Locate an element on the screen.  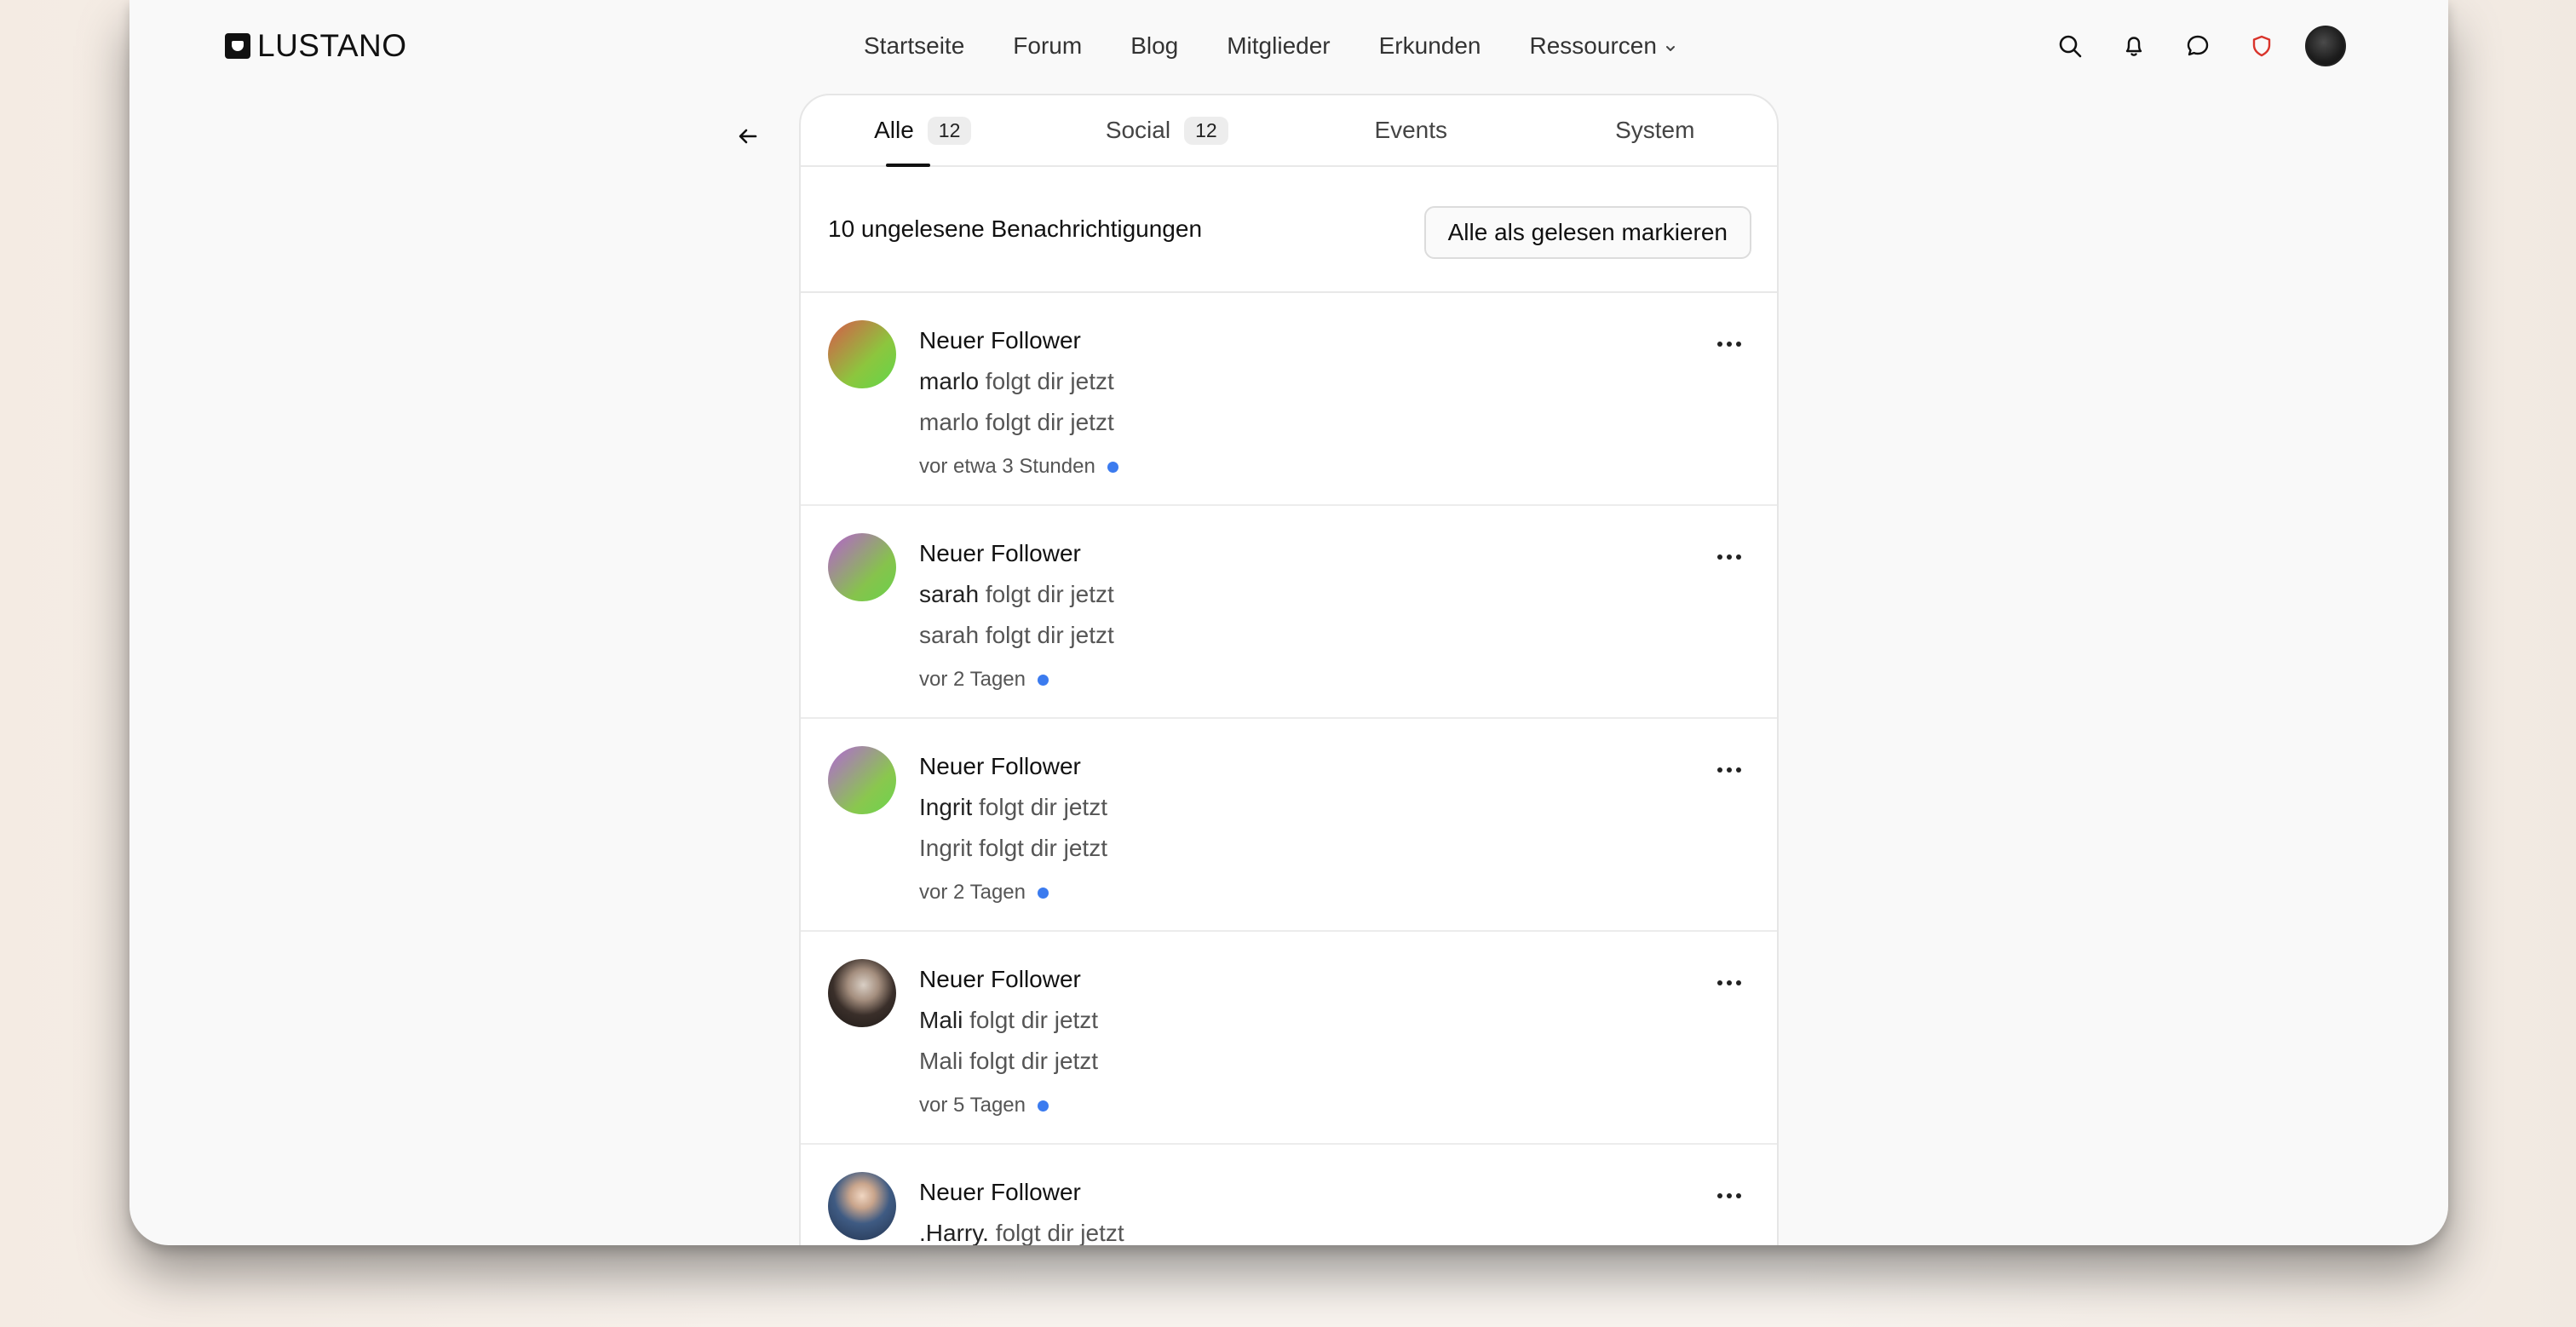
header-icons is located at coordinates (2186, 46).